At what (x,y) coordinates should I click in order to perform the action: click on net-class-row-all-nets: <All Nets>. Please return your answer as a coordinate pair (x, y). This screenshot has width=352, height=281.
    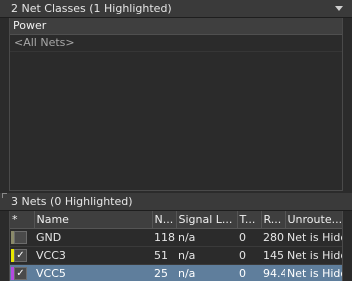
    Looking at the image, I should click on (176, 43).